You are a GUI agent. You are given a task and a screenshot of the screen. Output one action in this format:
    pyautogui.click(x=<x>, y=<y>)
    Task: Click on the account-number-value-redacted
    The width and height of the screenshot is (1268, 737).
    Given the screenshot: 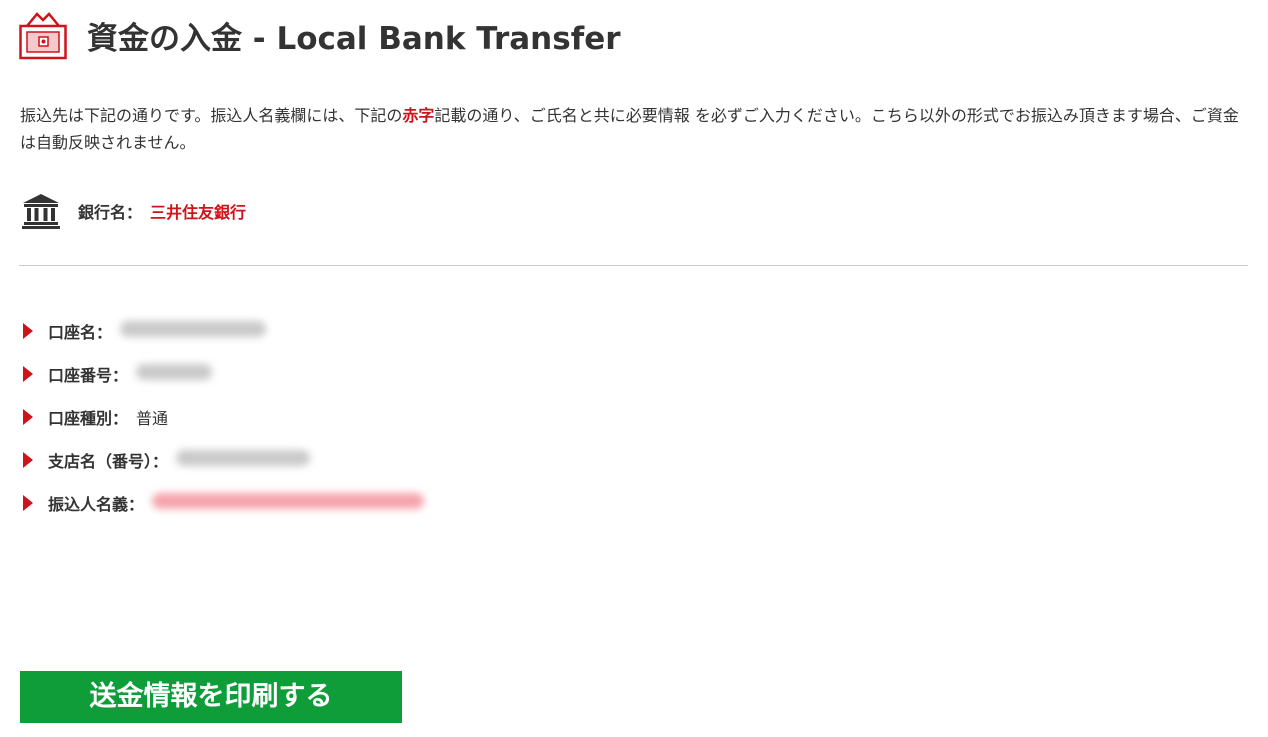 What is the action you would take?
    pyautogui.click(x=174, y=373)
    